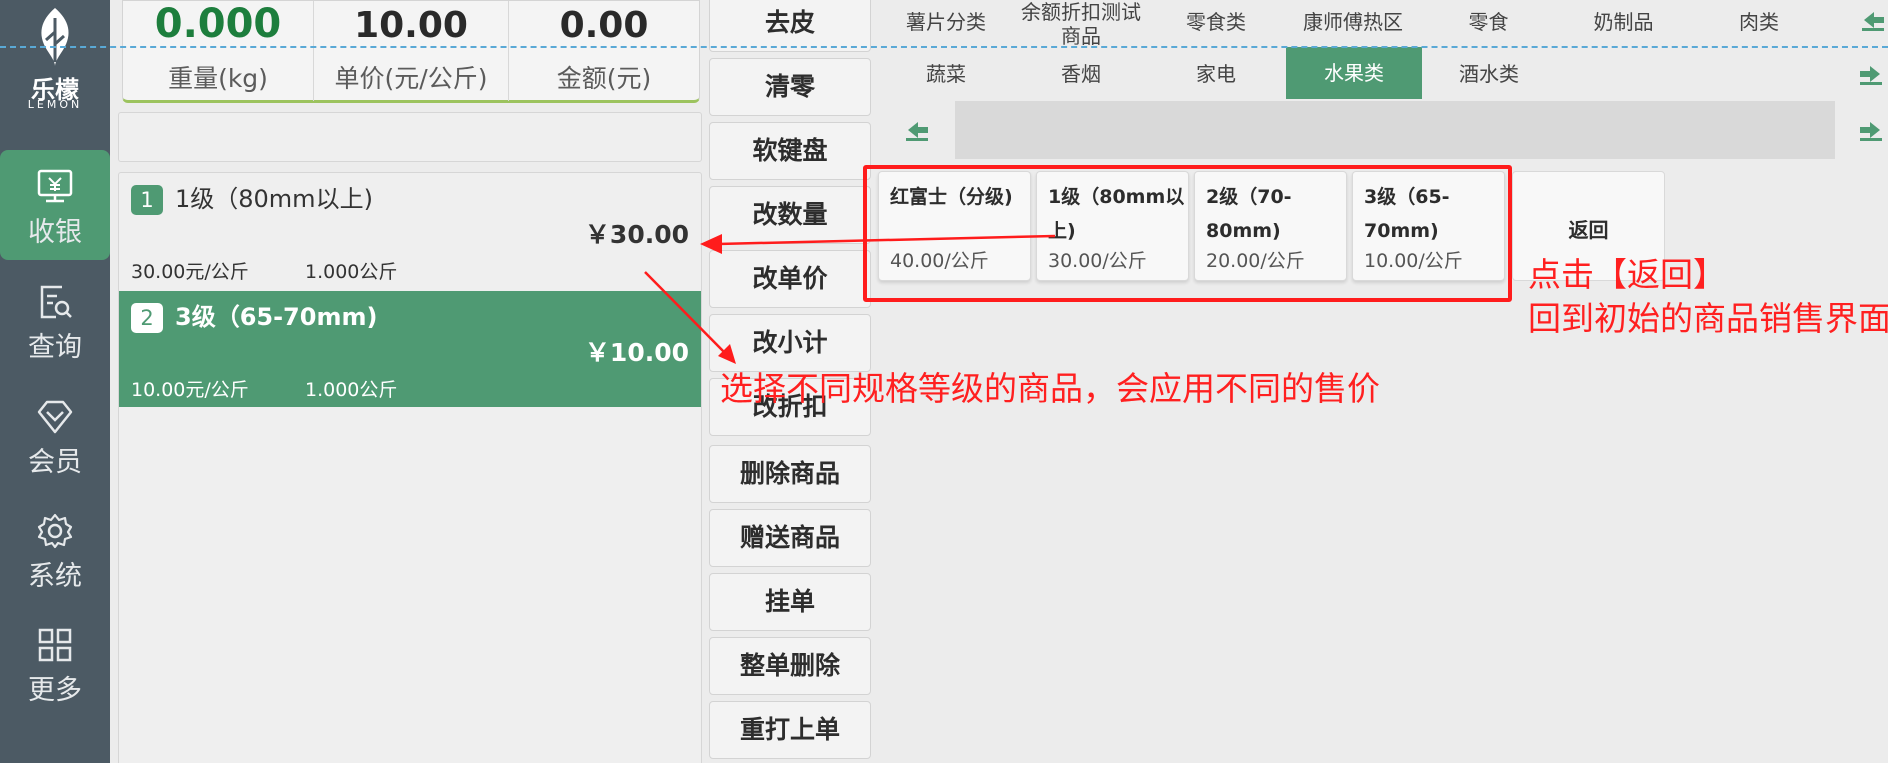  Describe the element at coordinates (1216, 75) in the screenshot. I see `category-tab: 家电` at that location.